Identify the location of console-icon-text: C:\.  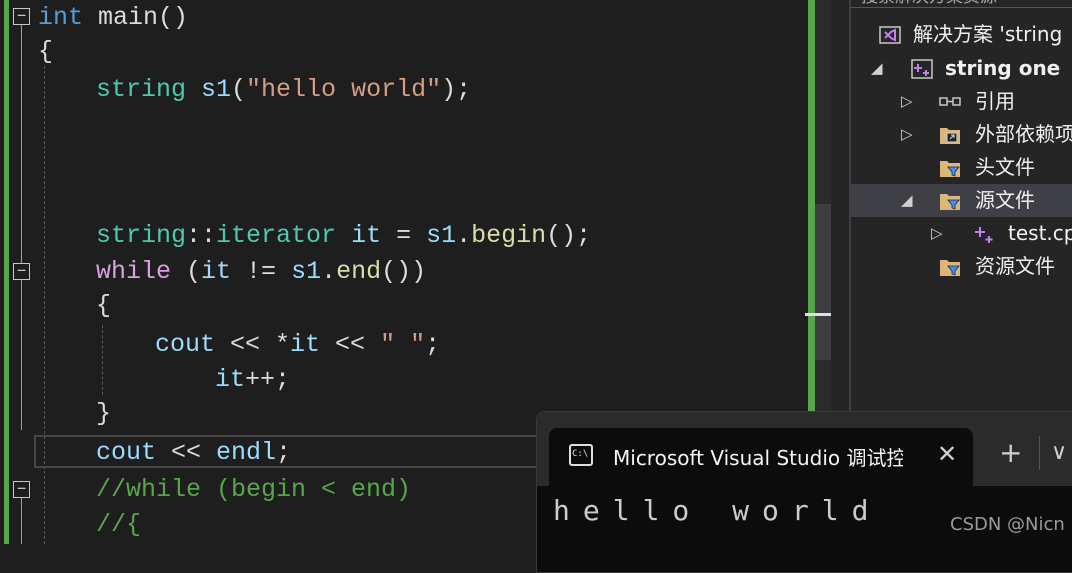
(580, 454).